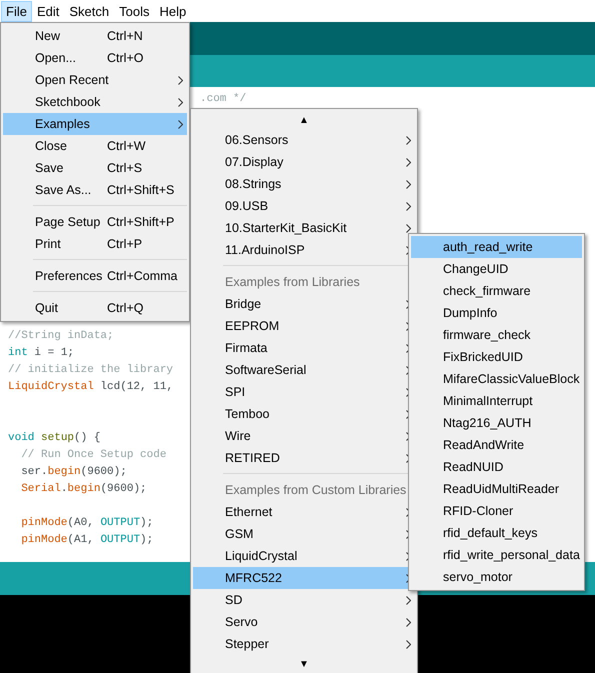  What do you see at coordinates (292, 282) in the screenshot?
I see `menu-section-header: Examples from Libraries` at bounding box center [292, 282].